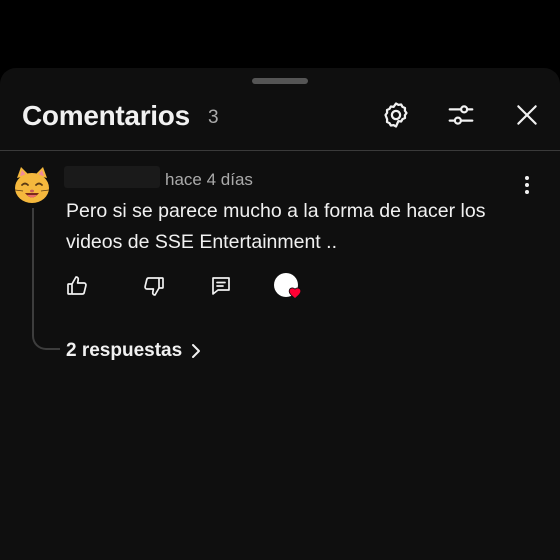 This screenshot has width=560, height=560. I want to click on author-name-redacted, so click(112, 177).